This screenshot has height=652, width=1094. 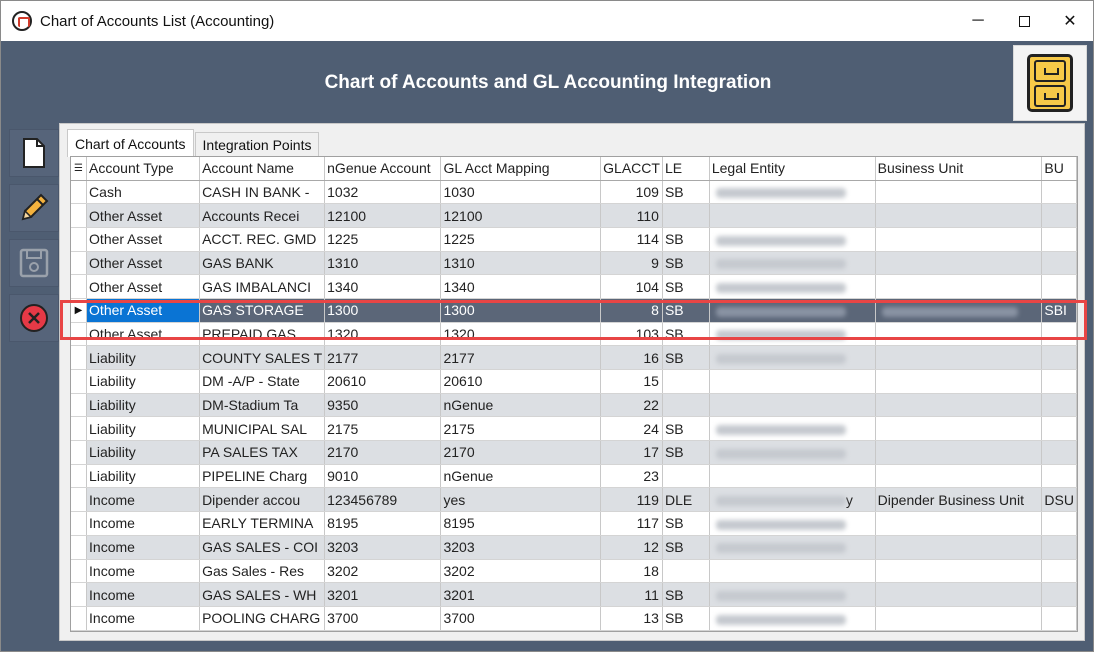 What do you see at coordinates (130, 143) in the screenshot?
I see `tab-chart-of-accounts: Chart of Accounts` at bounding box center [130, 143].